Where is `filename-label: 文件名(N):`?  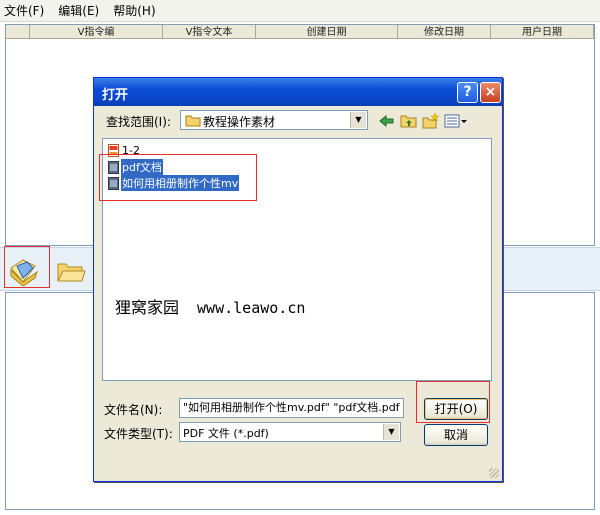
filename-label: 文件名(N): is located at coordinates (133, 410).